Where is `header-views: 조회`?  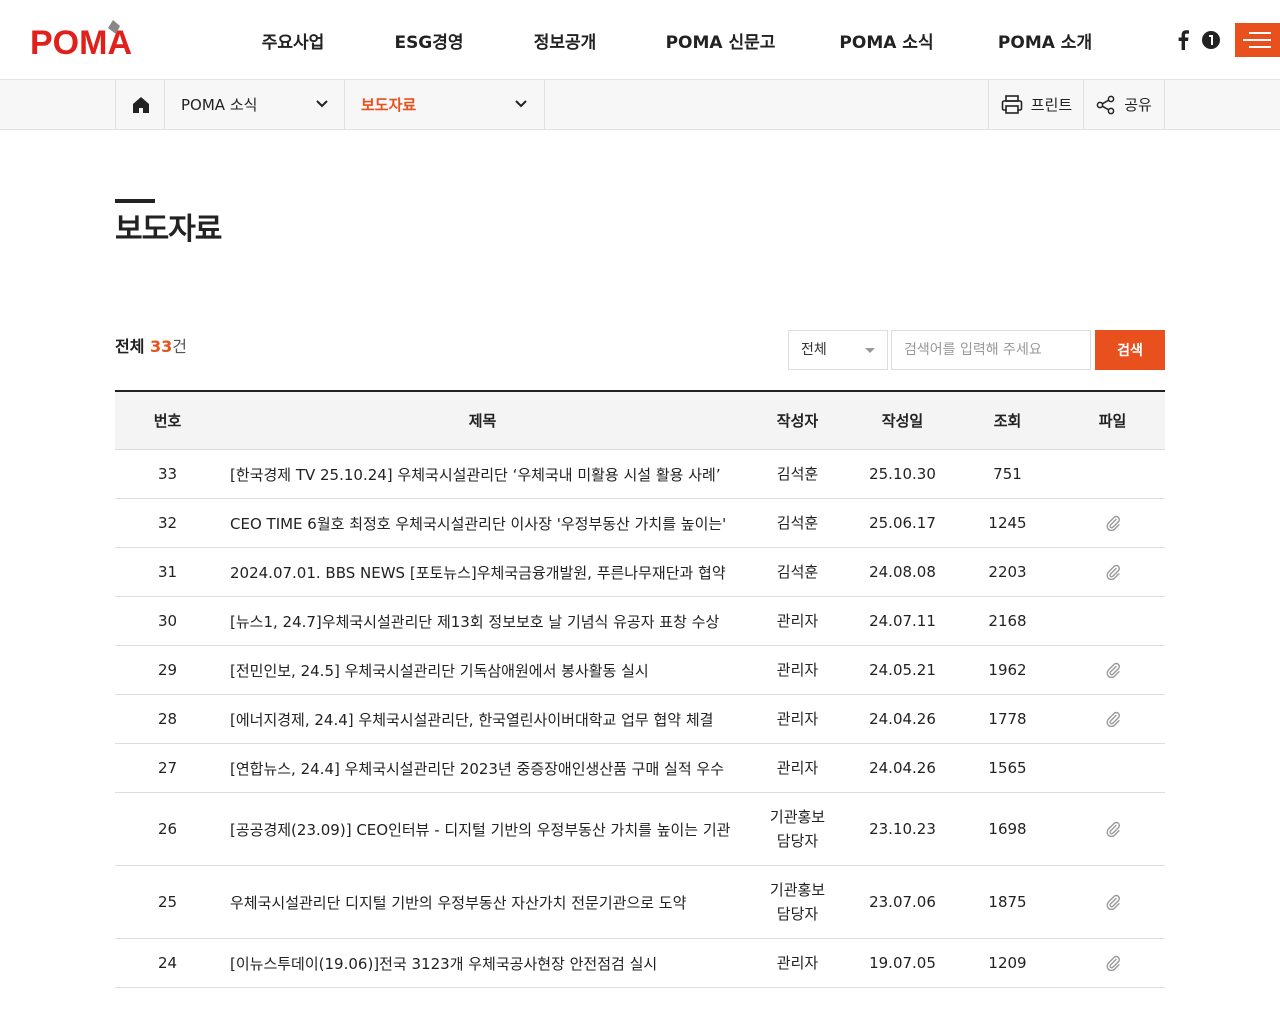 header-views: 조회 is located at coordinates (1007, 421).